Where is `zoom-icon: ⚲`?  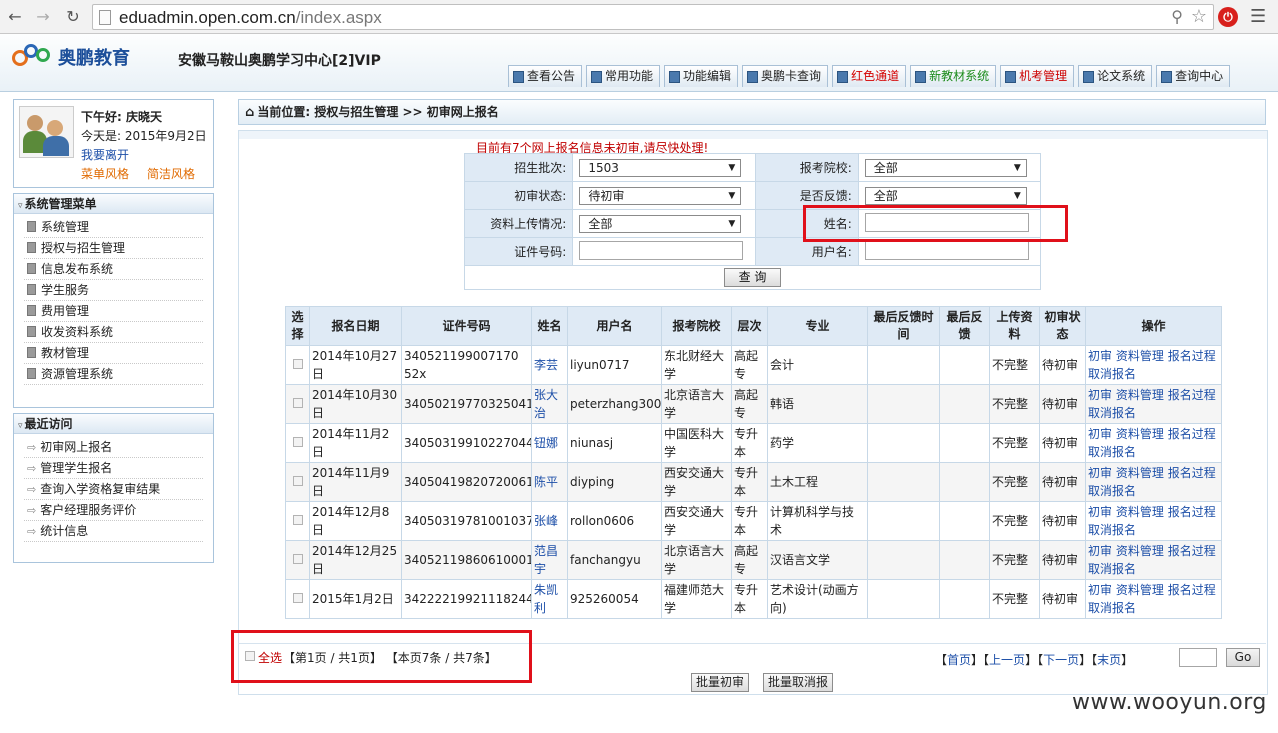
zoom-icon: ⚲ is located at coordinates (1177, 16).